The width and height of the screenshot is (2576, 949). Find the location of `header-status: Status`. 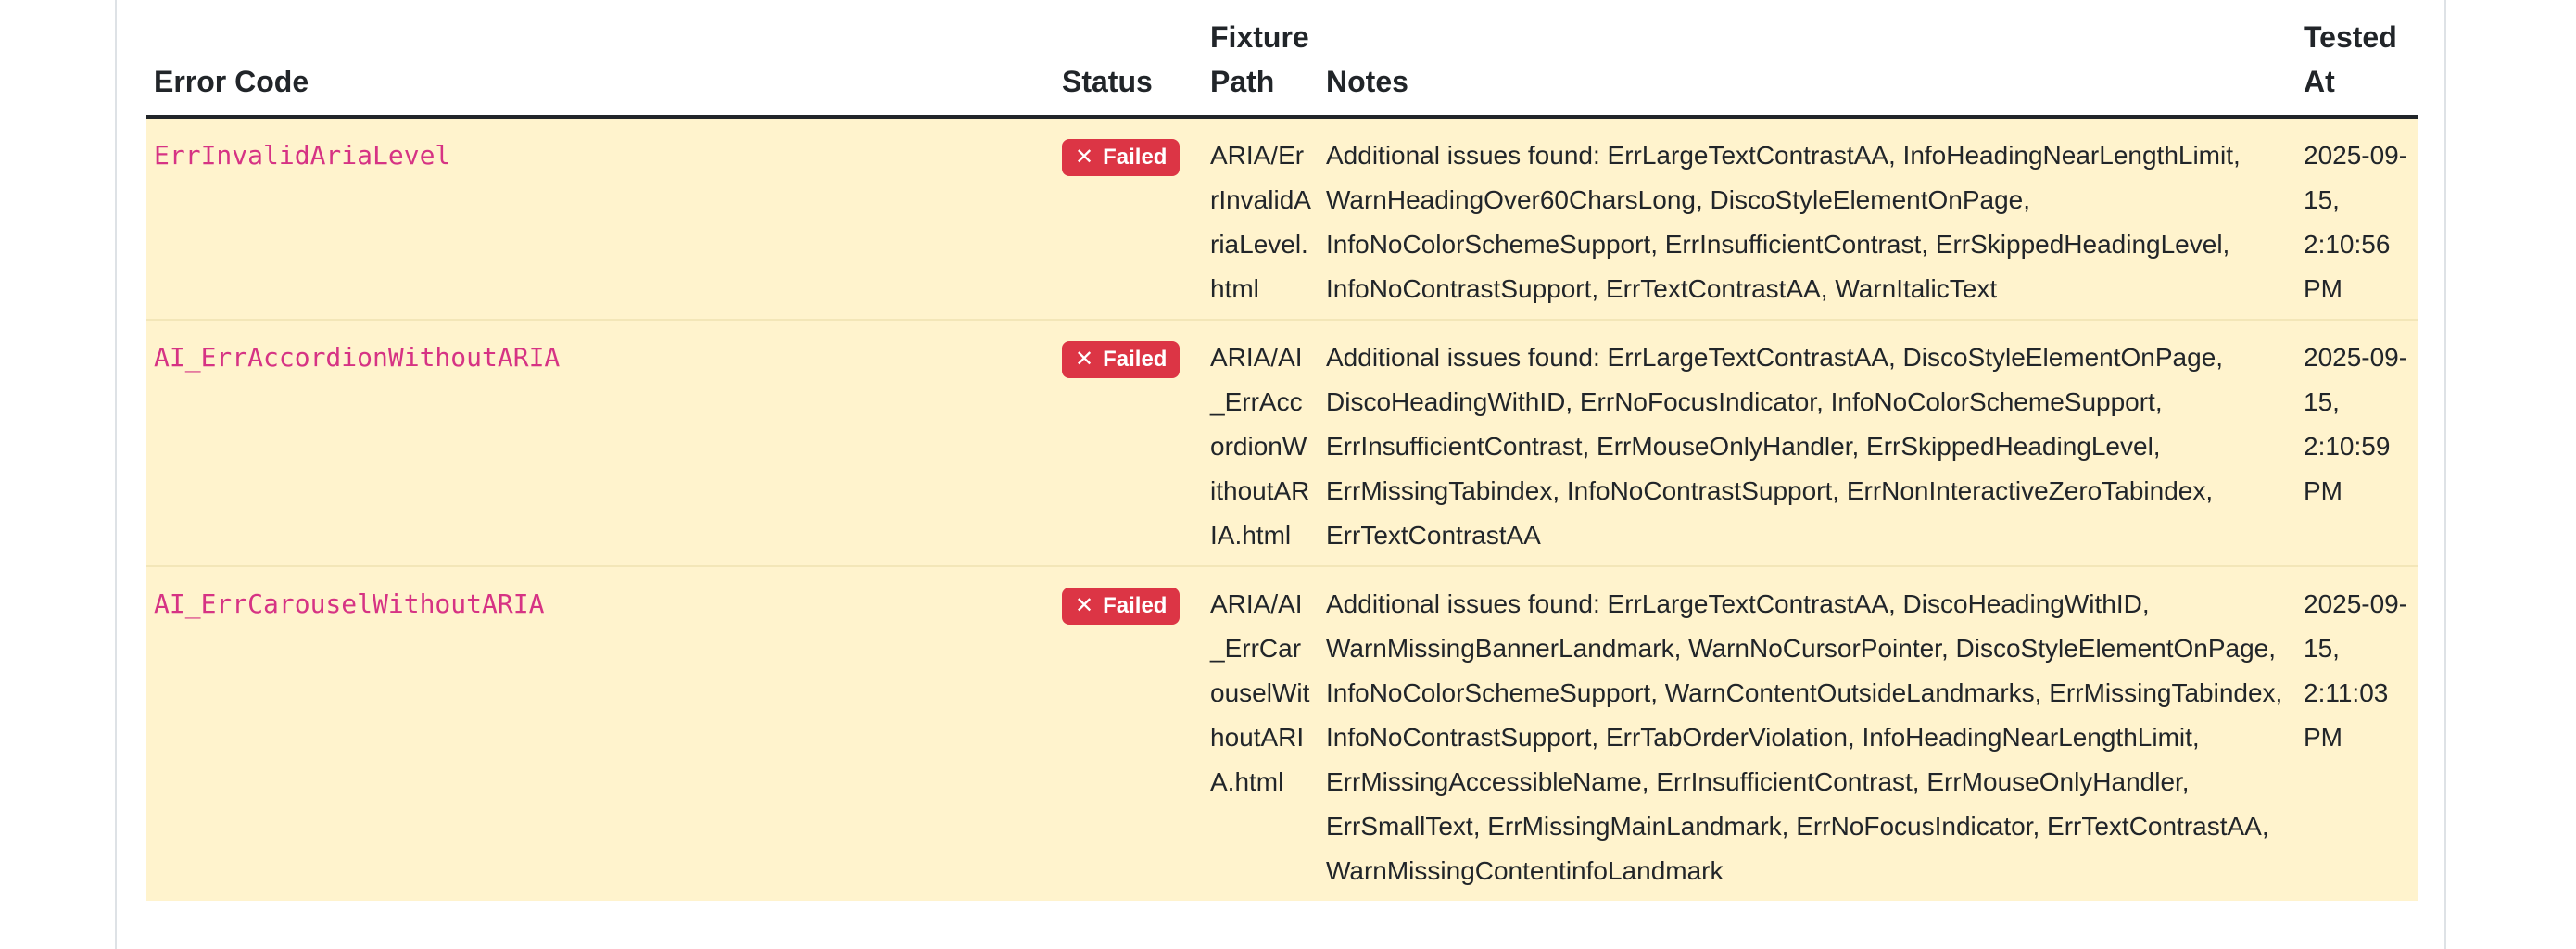

header-status: Status is located at coordinates (1128, 59).